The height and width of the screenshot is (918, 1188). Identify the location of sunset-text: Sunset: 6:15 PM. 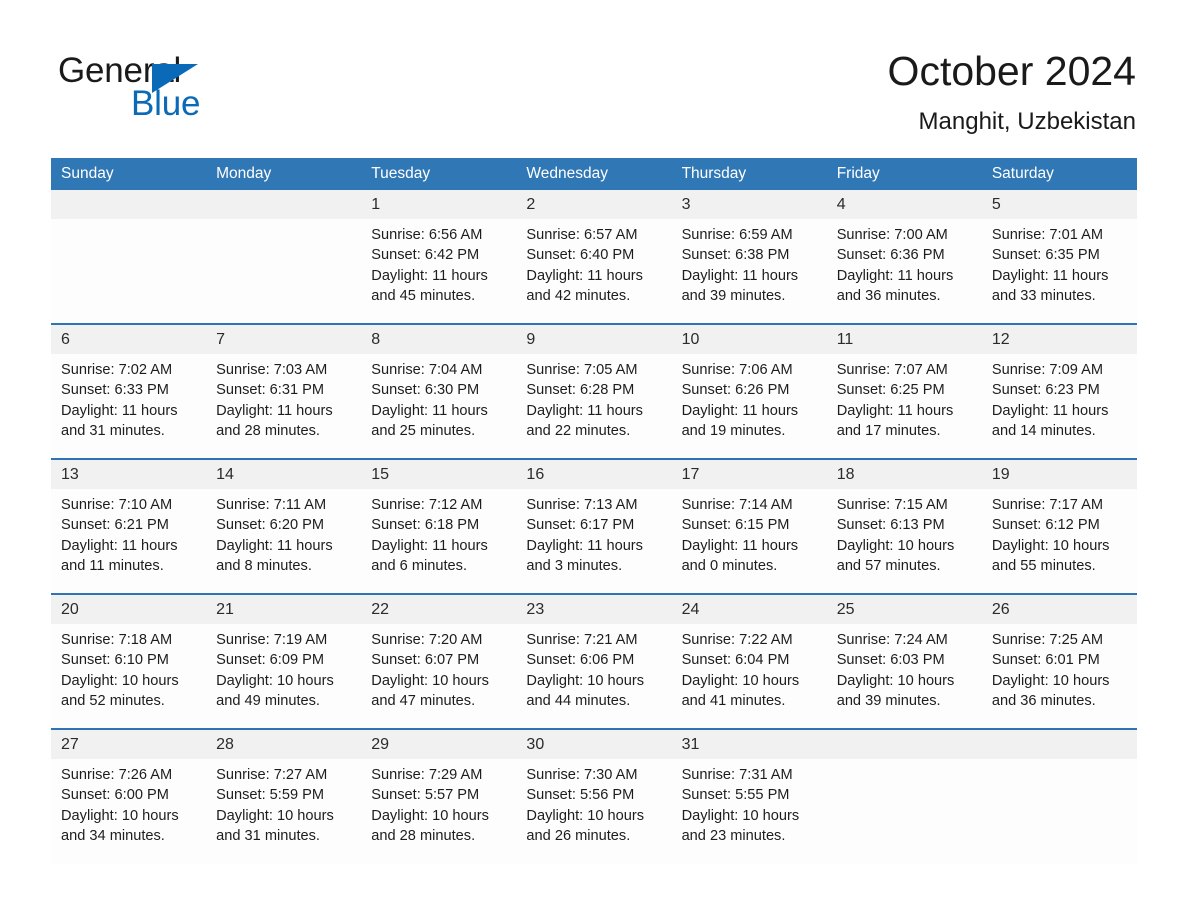
(735, 525).